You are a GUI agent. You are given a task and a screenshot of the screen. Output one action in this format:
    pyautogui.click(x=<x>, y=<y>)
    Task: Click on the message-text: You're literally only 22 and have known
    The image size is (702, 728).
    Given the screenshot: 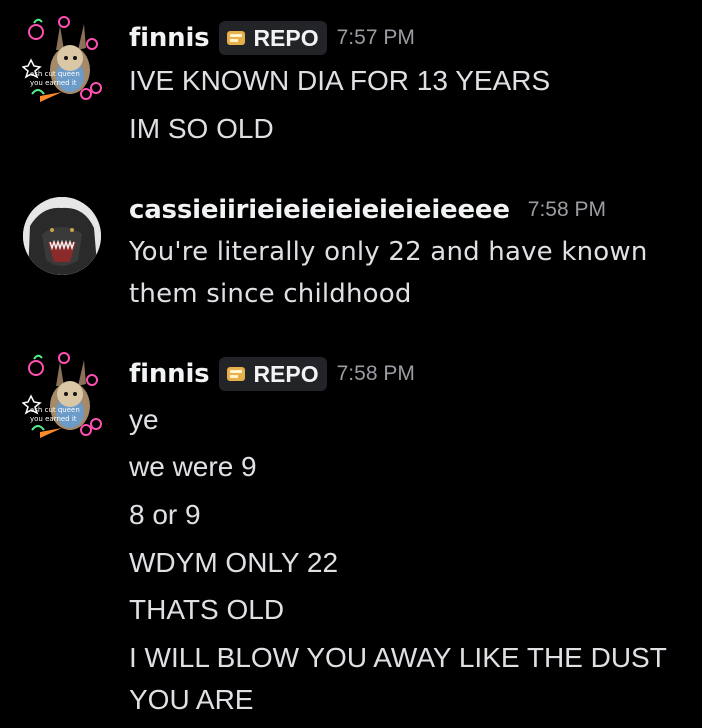 What is the action you would take?
    pyautogui.click(x=388, y=252)
    